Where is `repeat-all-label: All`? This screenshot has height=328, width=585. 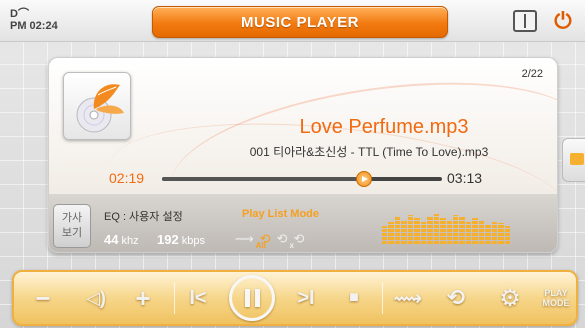
repeat-all-label: All is located at coordinates (260, 245).